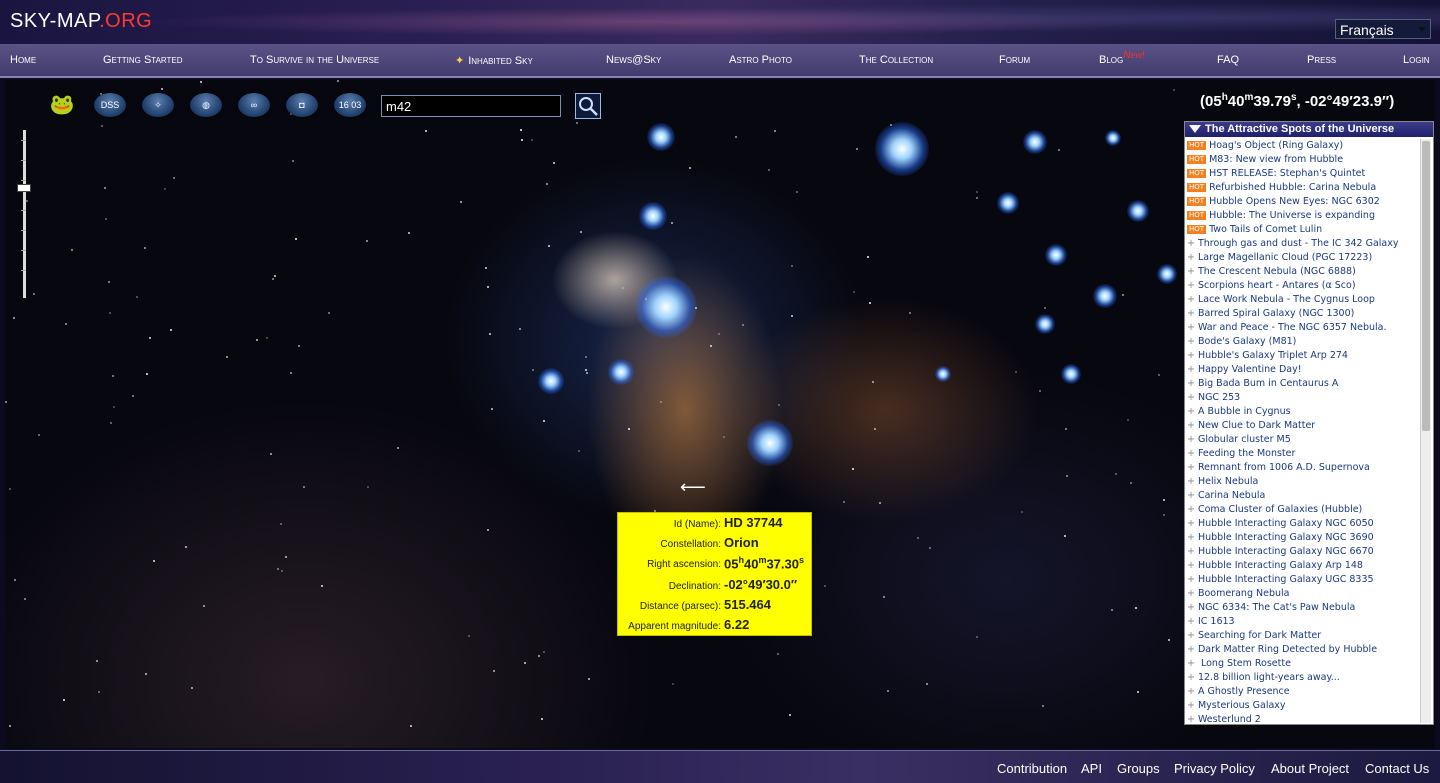 The height and width of the screenshot is (783, 1440). I want to click on footer-api: API, so click(1091, 768).